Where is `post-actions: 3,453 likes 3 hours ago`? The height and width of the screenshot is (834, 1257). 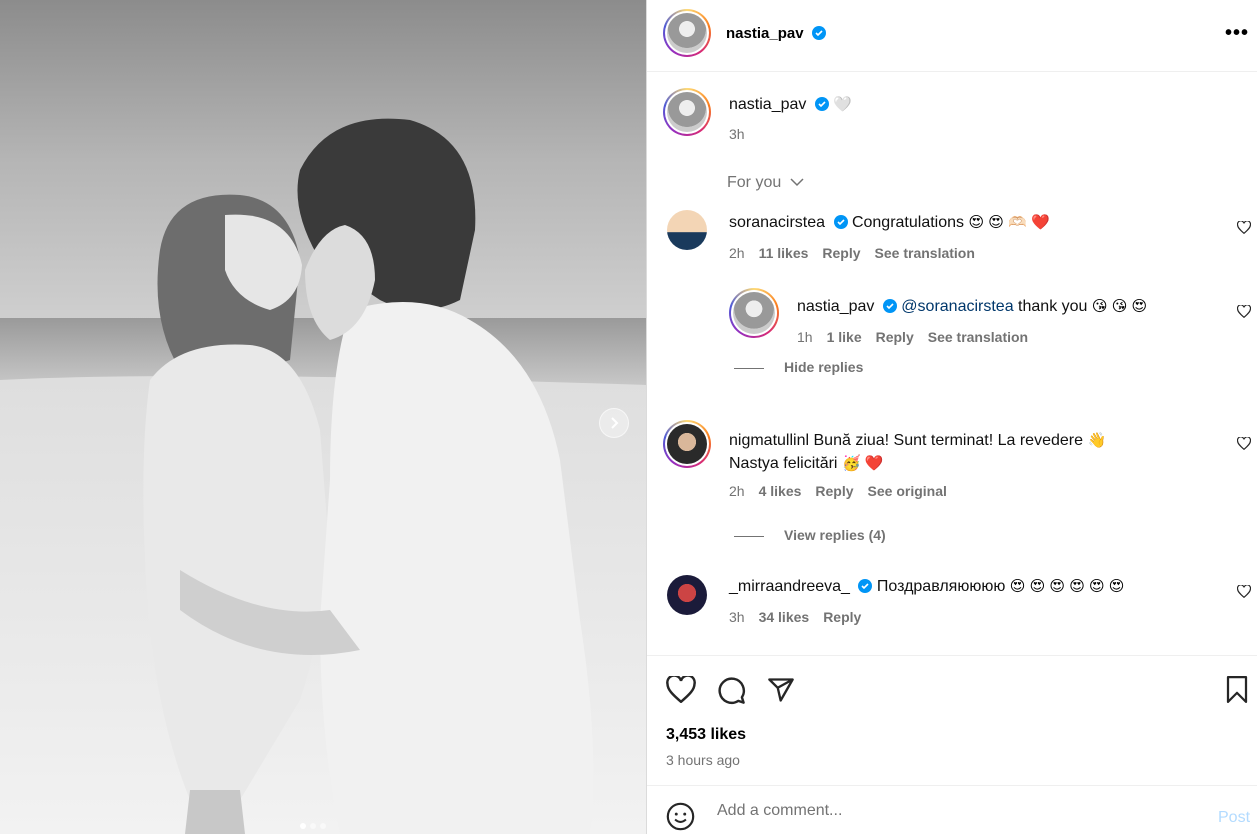 post-actions: 3,453 likes 3 hours ago is located at coordinates (952, 720).